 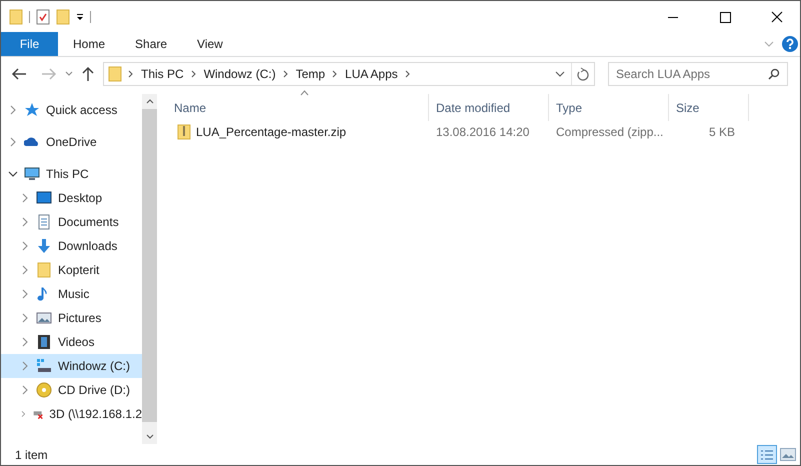 I want to click on ribbon-tab: View, so click(x=210, y=44).